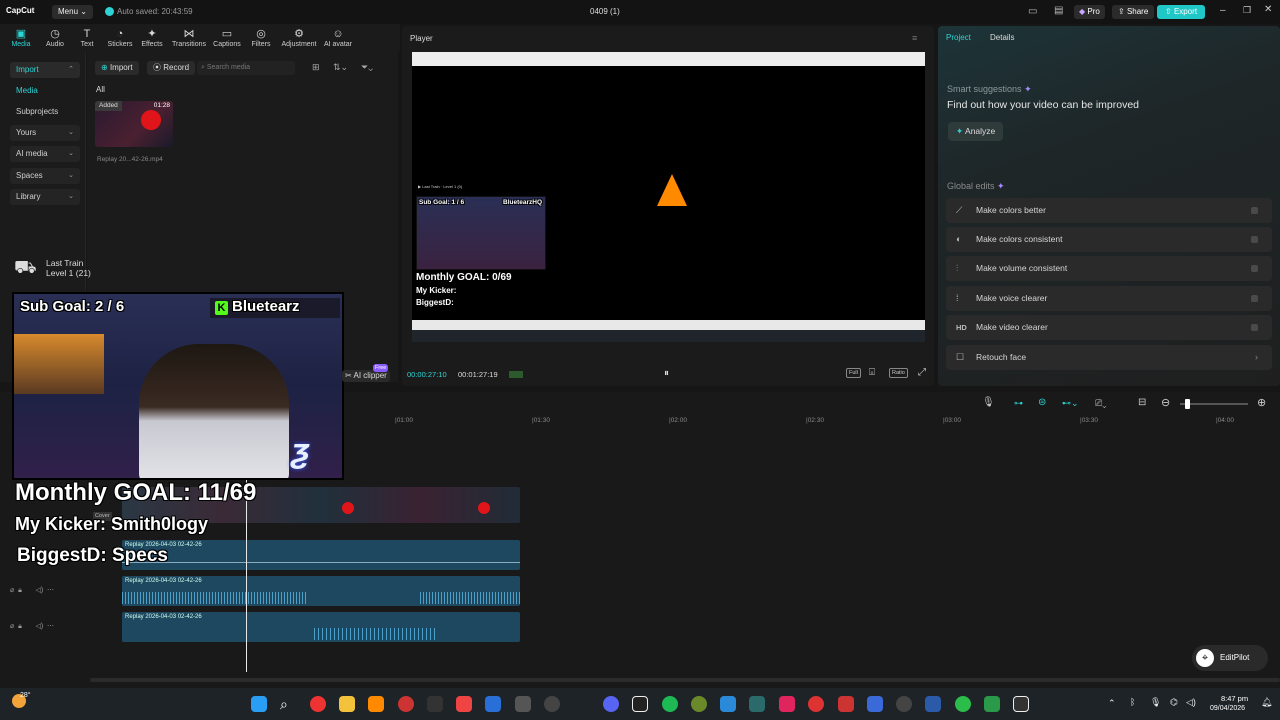 Image resolution: width=1280 pixels, height=720 pixels. What do you see at coordinates (1268, 9) in the screenshot?
I see `close-icon: ✕` at bounding box center [1268, 9].